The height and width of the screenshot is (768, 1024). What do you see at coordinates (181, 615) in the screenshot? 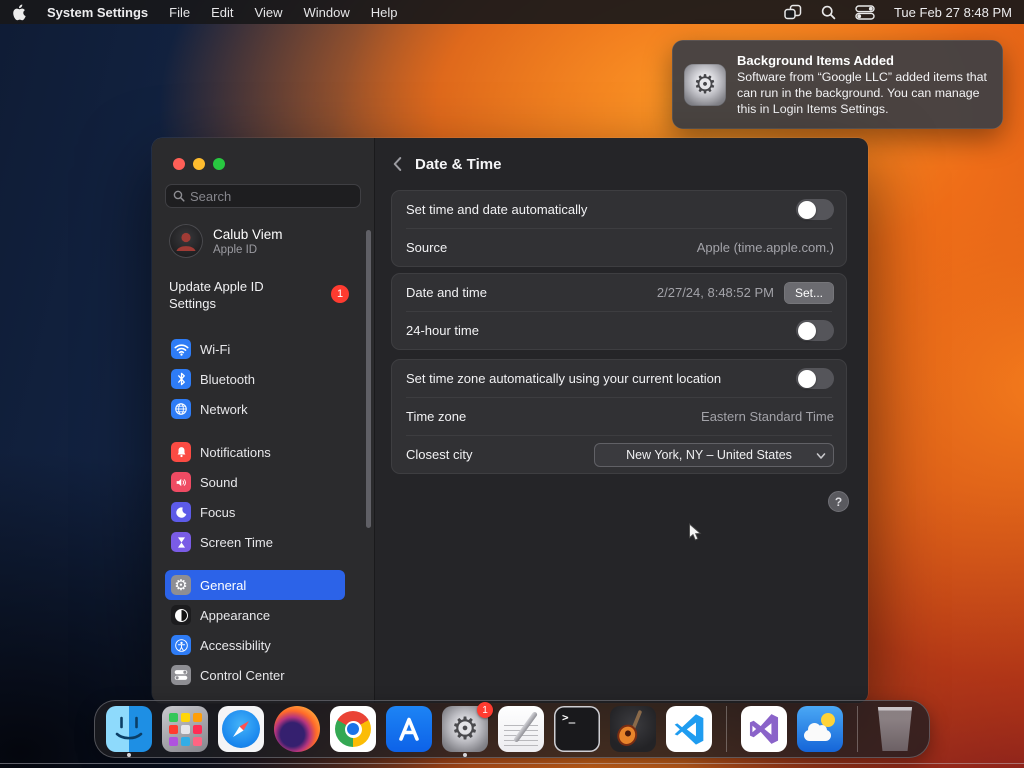
I see `appearance-icon` at bounding box center [181, 615].